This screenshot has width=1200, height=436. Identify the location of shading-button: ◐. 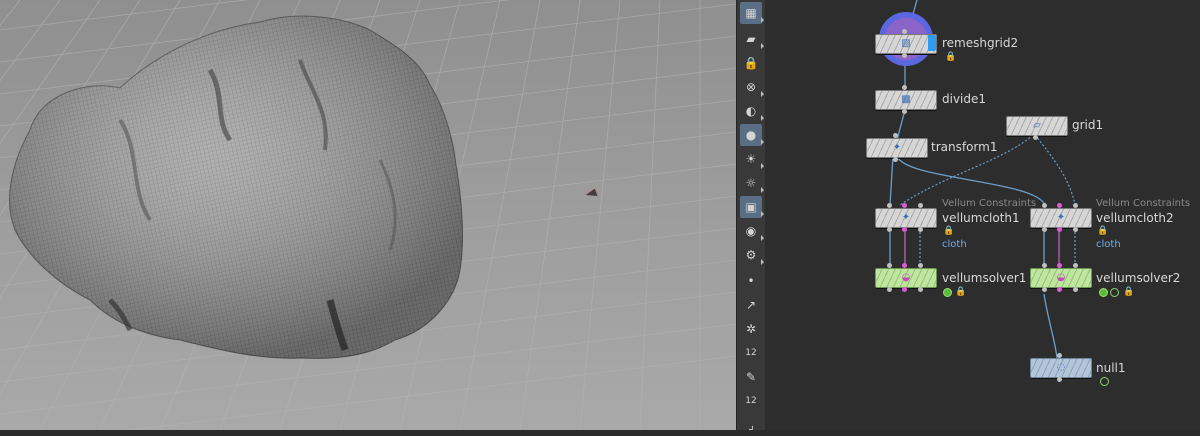
(752, 111).